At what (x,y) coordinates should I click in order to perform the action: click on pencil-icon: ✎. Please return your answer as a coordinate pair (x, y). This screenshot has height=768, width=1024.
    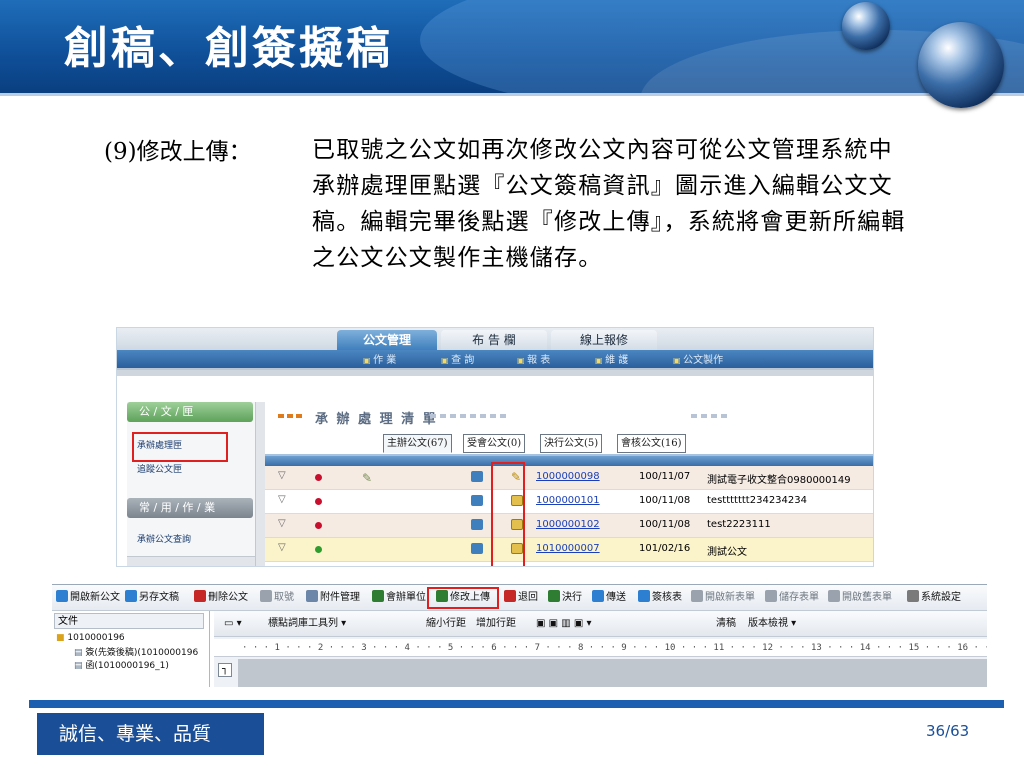
    Looking at the image, I should click on (367, 478).